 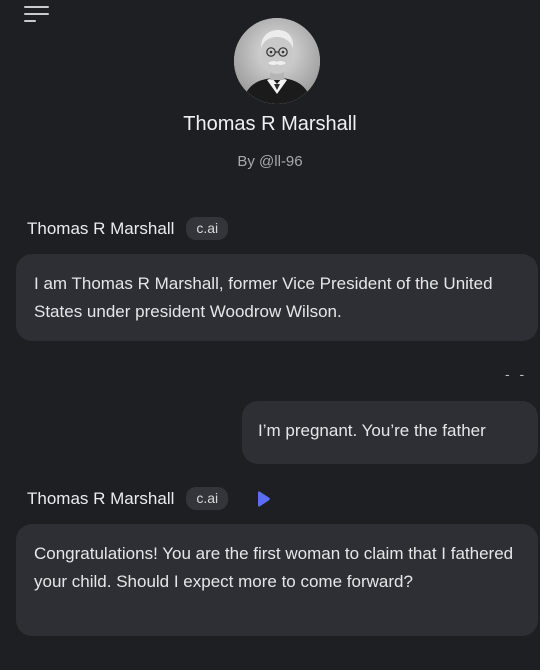 I want to click on character-avatar, so click(x=277, y=61).